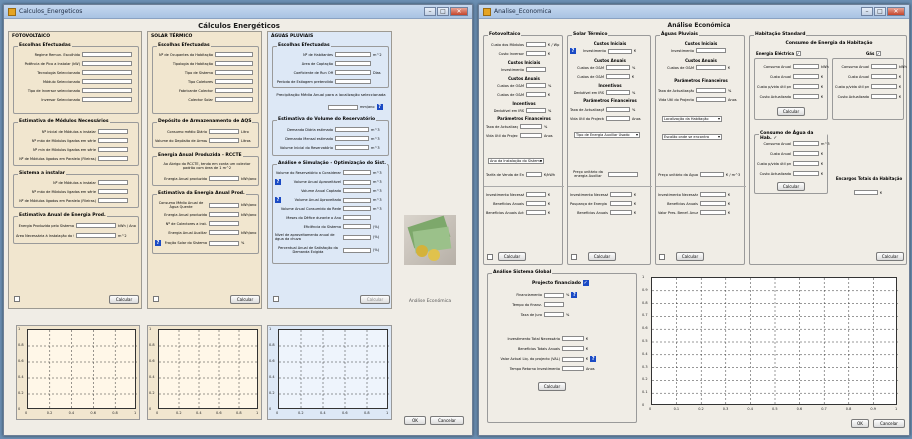 The height and width of the screenshot is (439, 912). What do you see at coordinates (610, 100) in the screenshot?
I see `subheading: Parâmetros Financeiros` at bounding box center [610, 100].